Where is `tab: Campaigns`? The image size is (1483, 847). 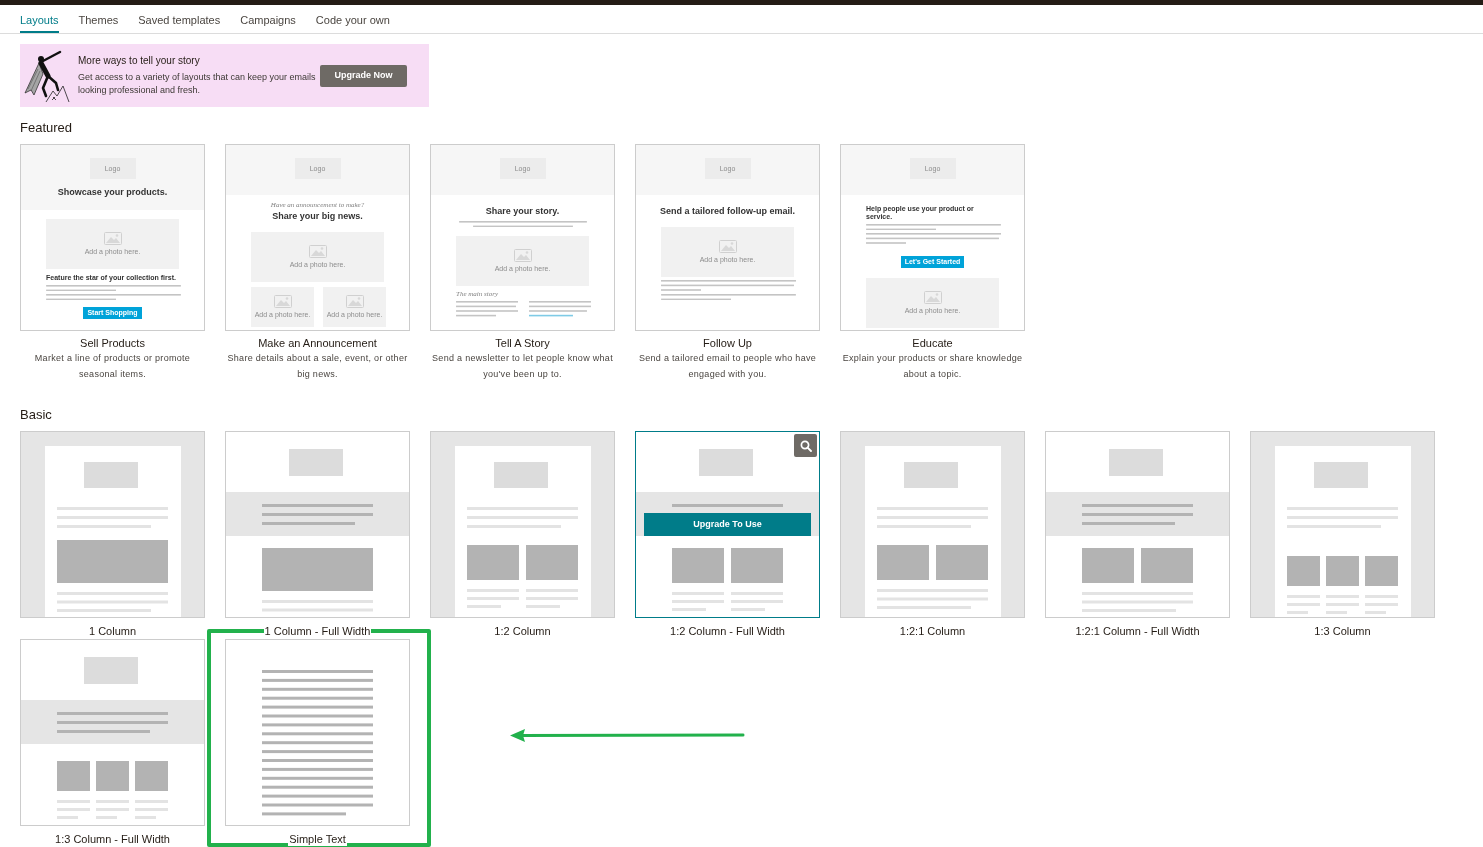
tab: Campaigns is located at coordinates (268, 19).